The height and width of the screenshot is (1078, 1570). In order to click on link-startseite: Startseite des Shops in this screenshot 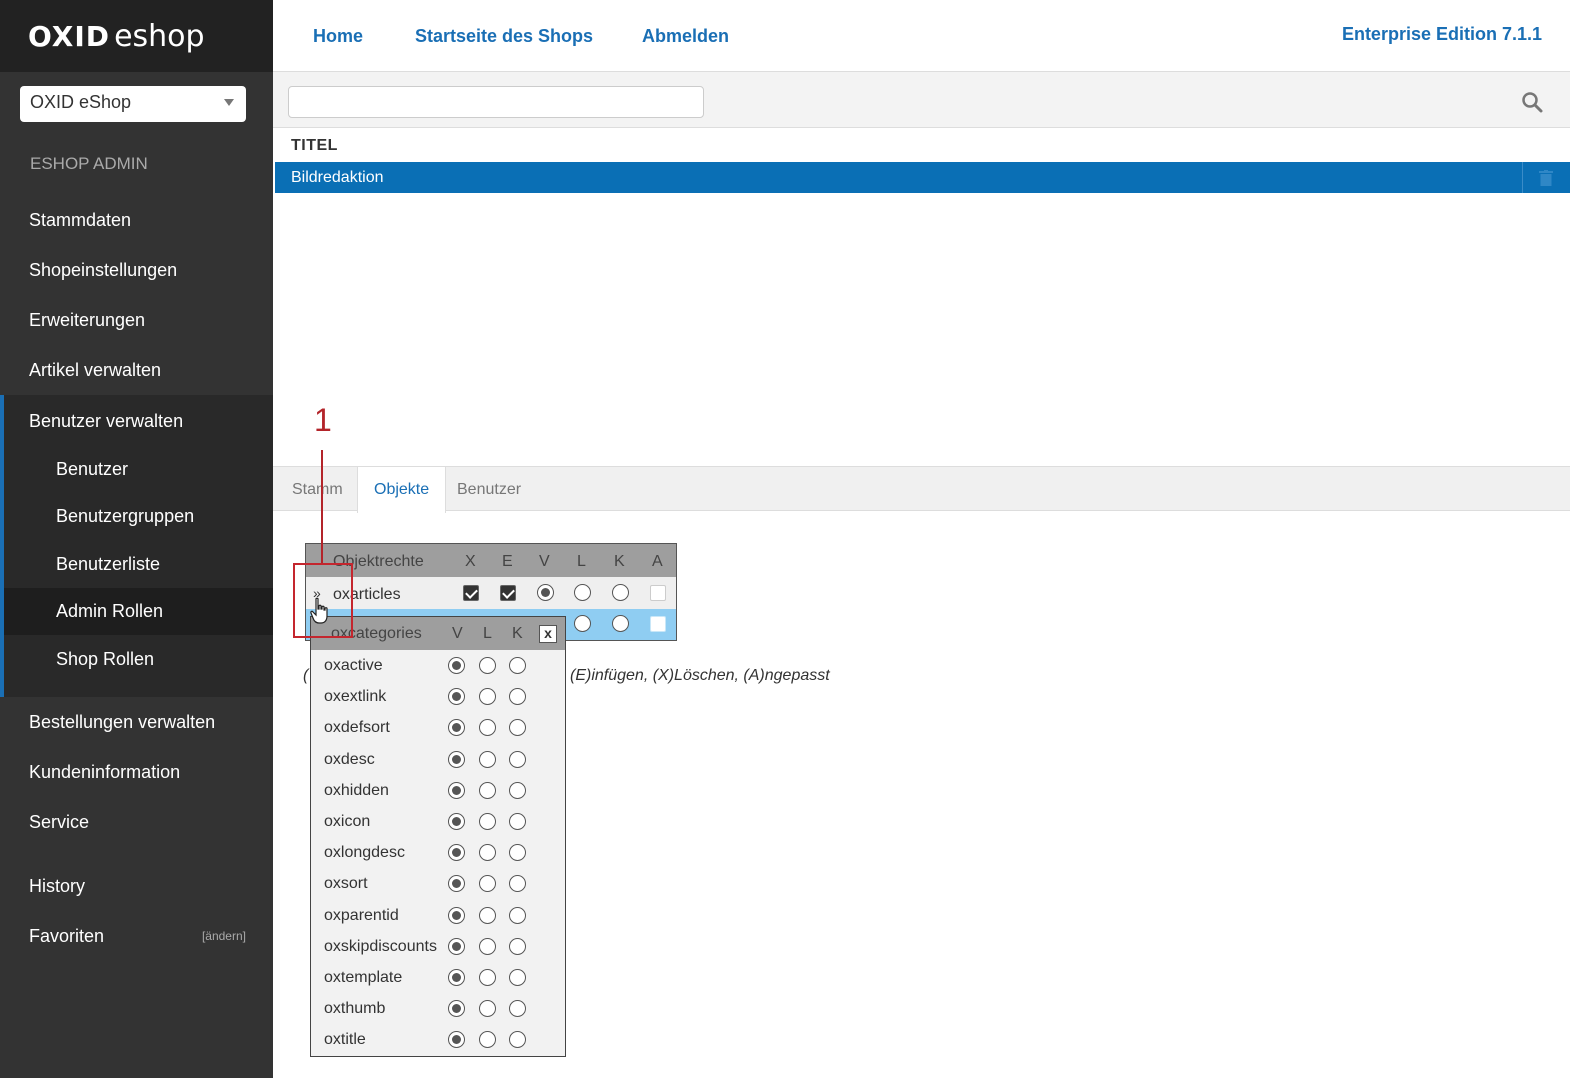, I will do `click(504, 36)`.